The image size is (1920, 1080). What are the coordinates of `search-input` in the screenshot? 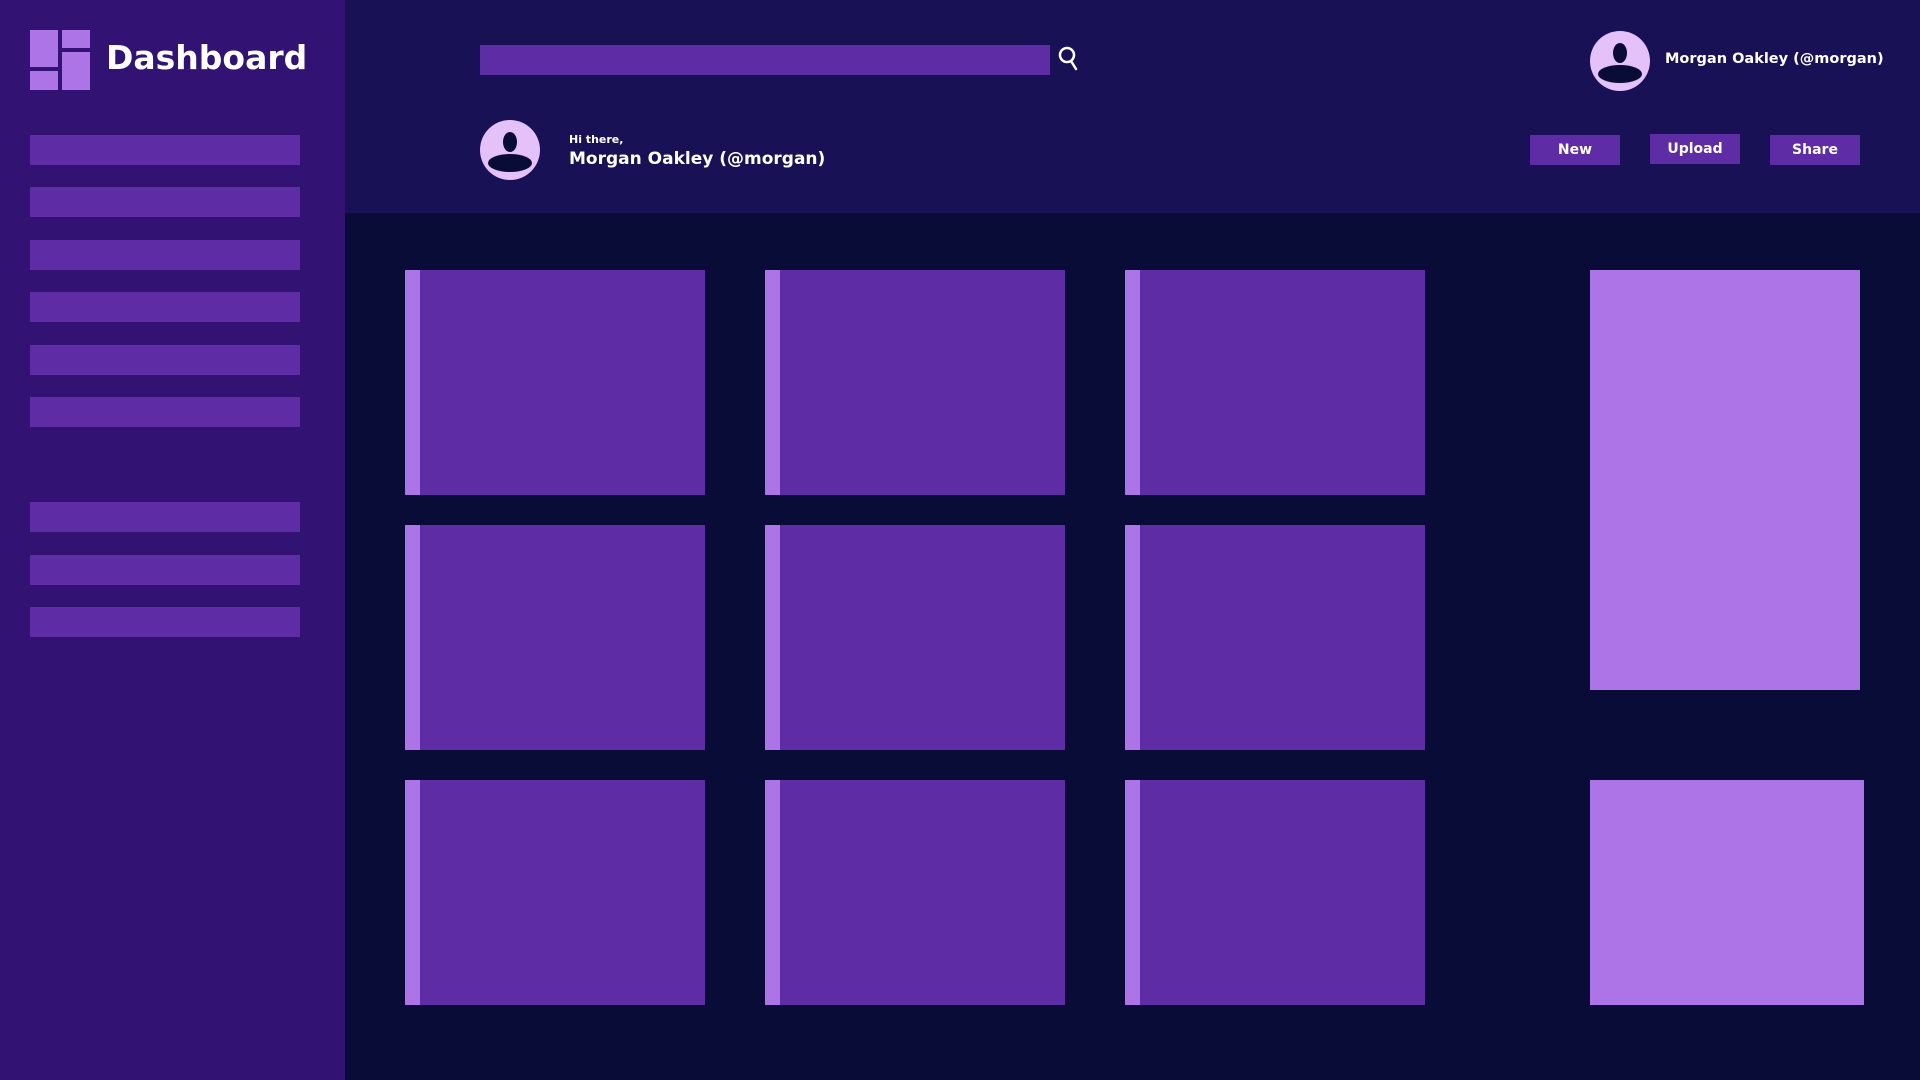 It's located at (765, 60).